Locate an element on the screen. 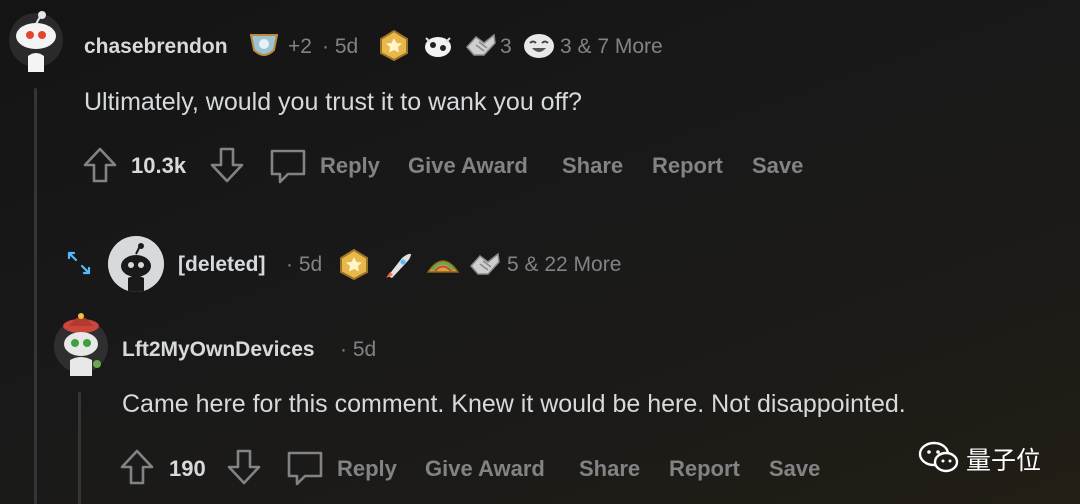 This screenshot has width=1080, height=504. award-rocket-icon is located at coordinates (398, 265).